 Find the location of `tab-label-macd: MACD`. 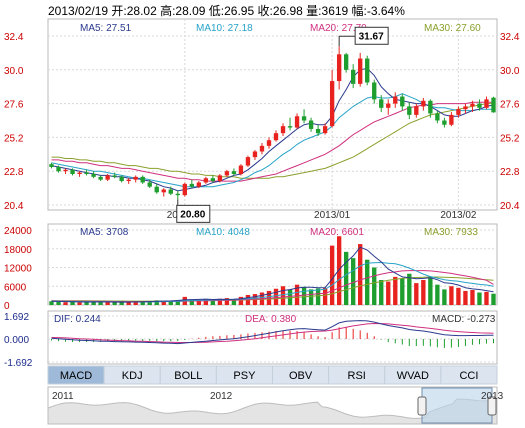

tab-label-macd: MACD is located at coordinates (76, 376).